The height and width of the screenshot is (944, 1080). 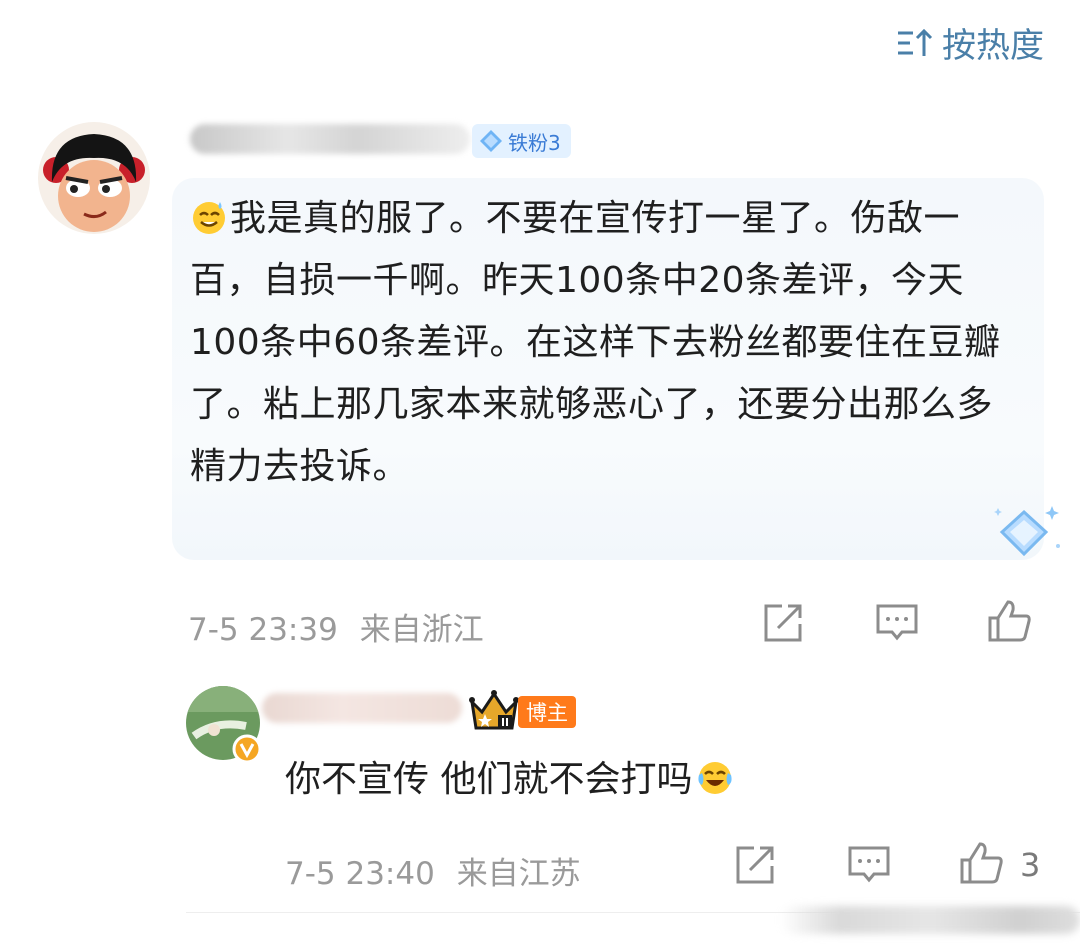 What do you see at coordinates (360, 874) in the screenshot?
I see `reply-time: 7-5 23:40` at bounding box center [360, 874].